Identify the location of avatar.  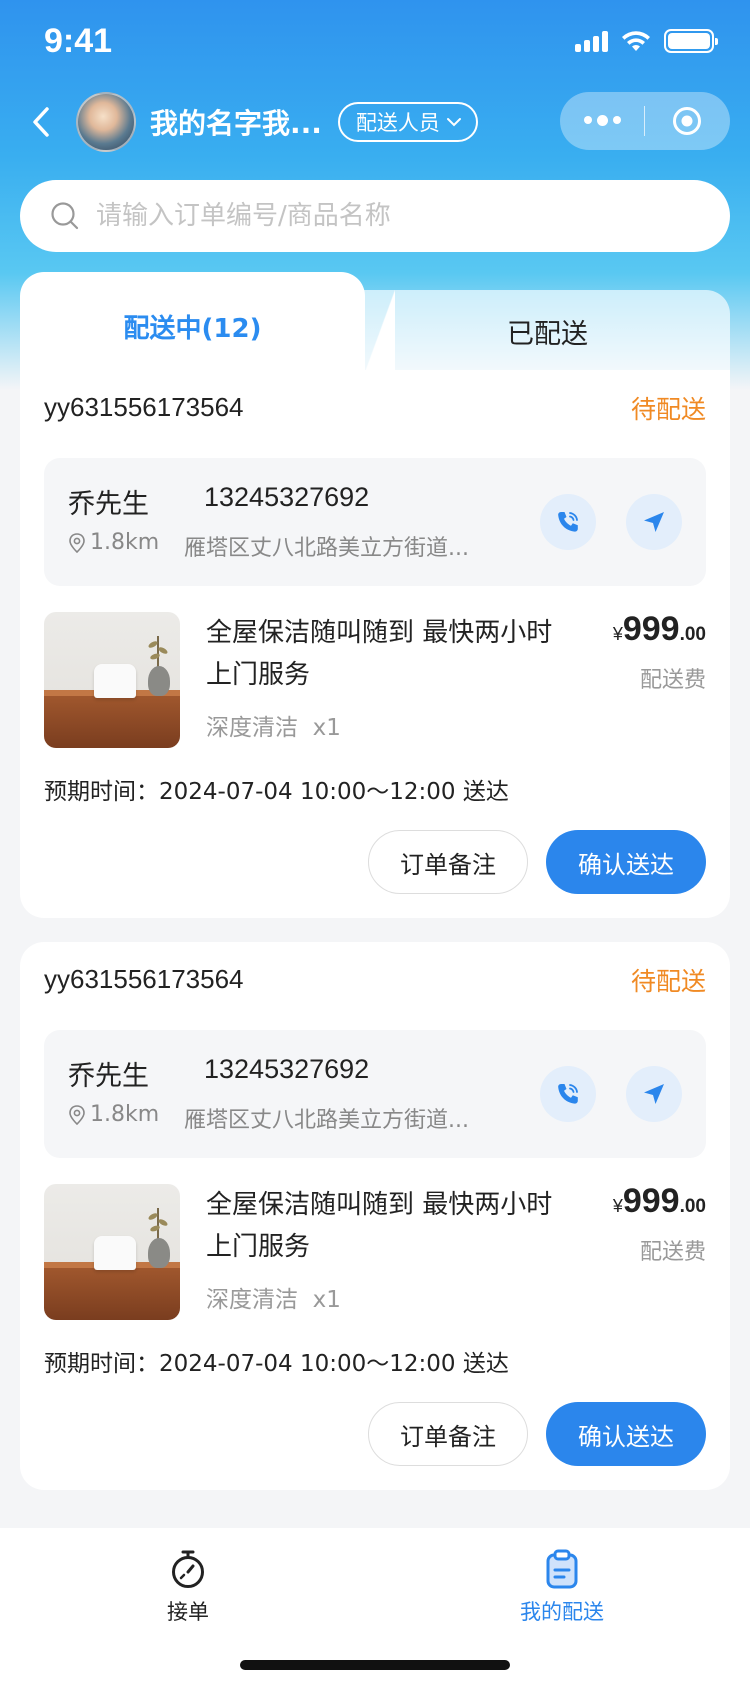
(106, 122).